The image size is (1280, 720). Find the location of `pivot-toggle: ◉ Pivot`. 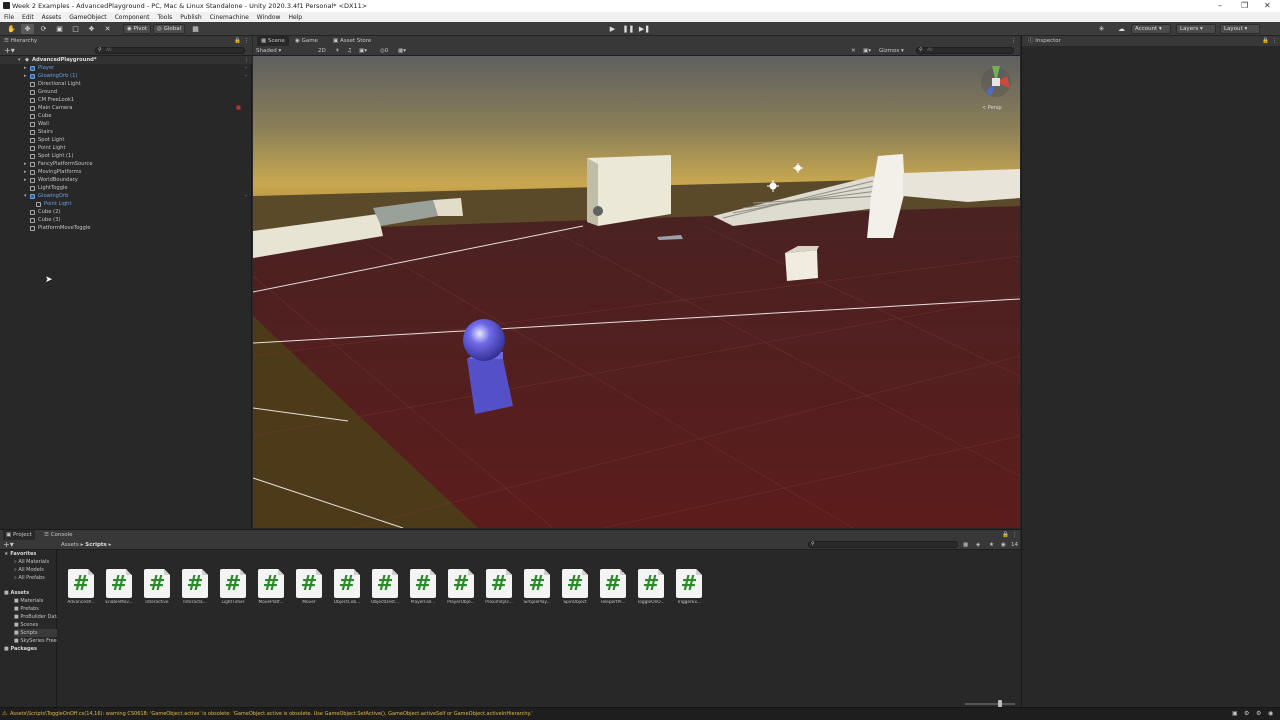

pivot-toggle: ◉ Pivot is located at coordinates (137, 29).